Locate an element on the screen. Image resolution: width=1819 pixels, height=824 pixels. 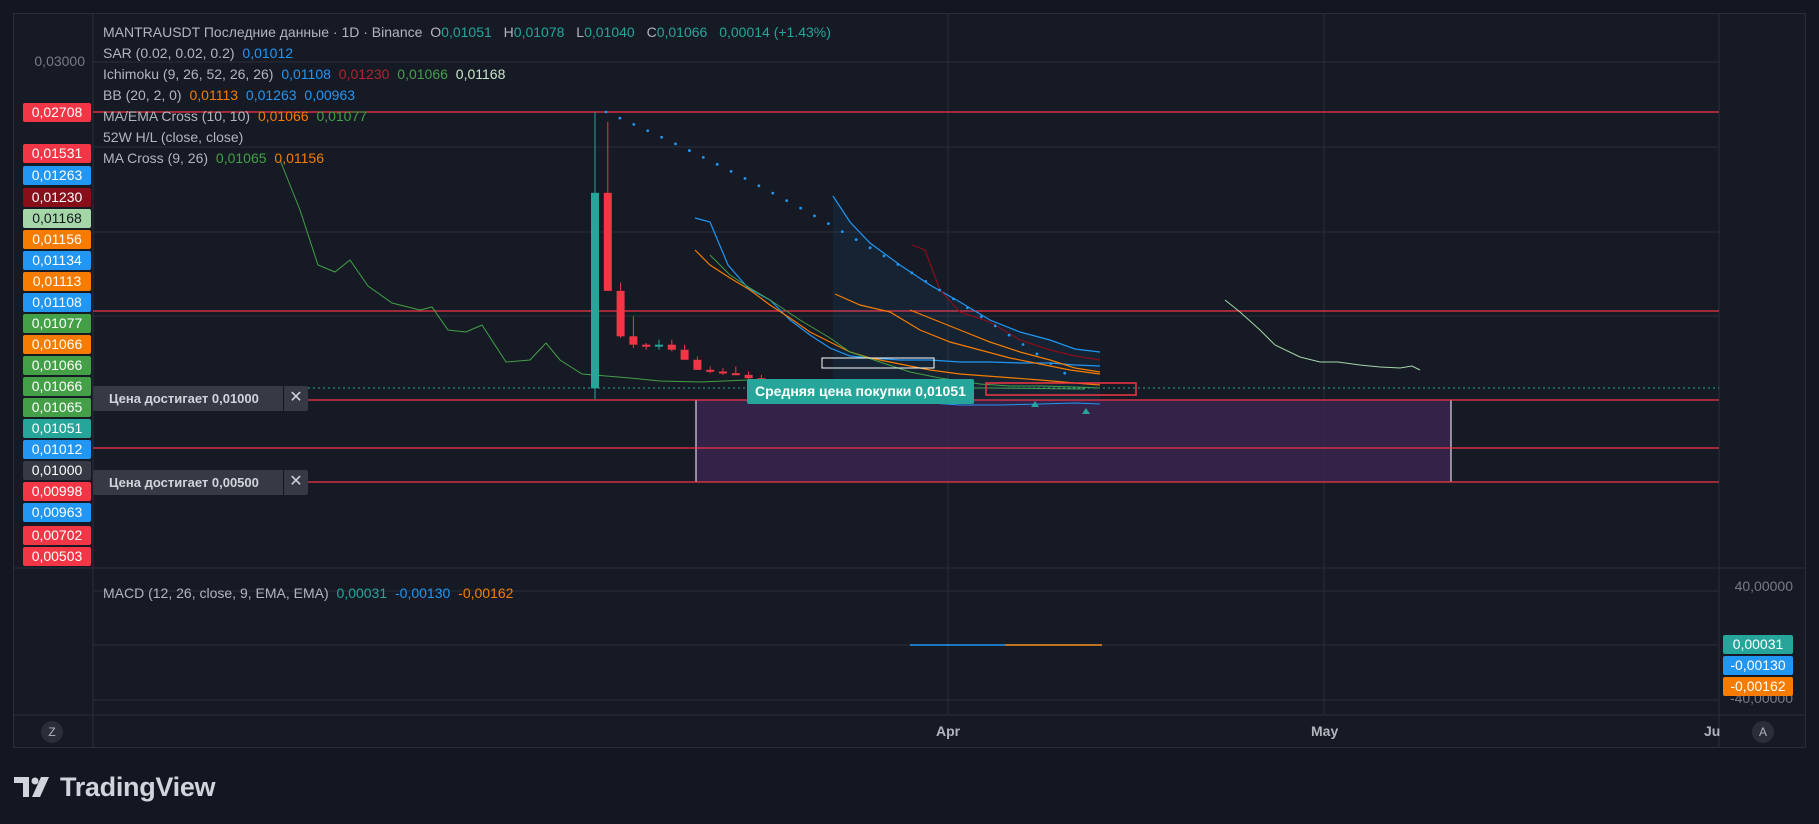
left-axis-tick: 0,03000 is located at coordinates (59, 61).